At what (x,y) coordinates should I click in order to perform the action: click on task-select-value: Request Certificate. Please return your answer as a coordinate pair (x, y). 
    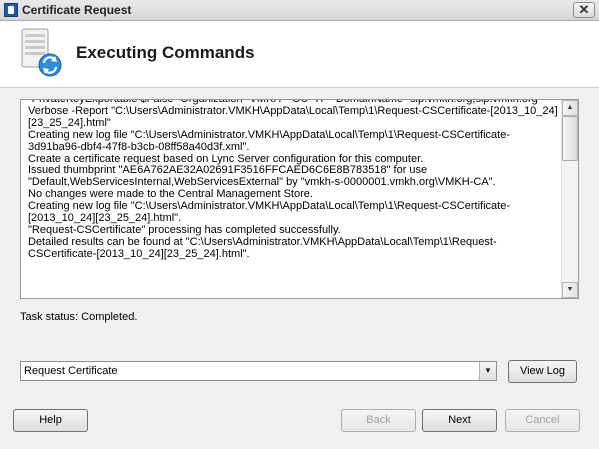
    Looking at the image, I should click on (71, 371).